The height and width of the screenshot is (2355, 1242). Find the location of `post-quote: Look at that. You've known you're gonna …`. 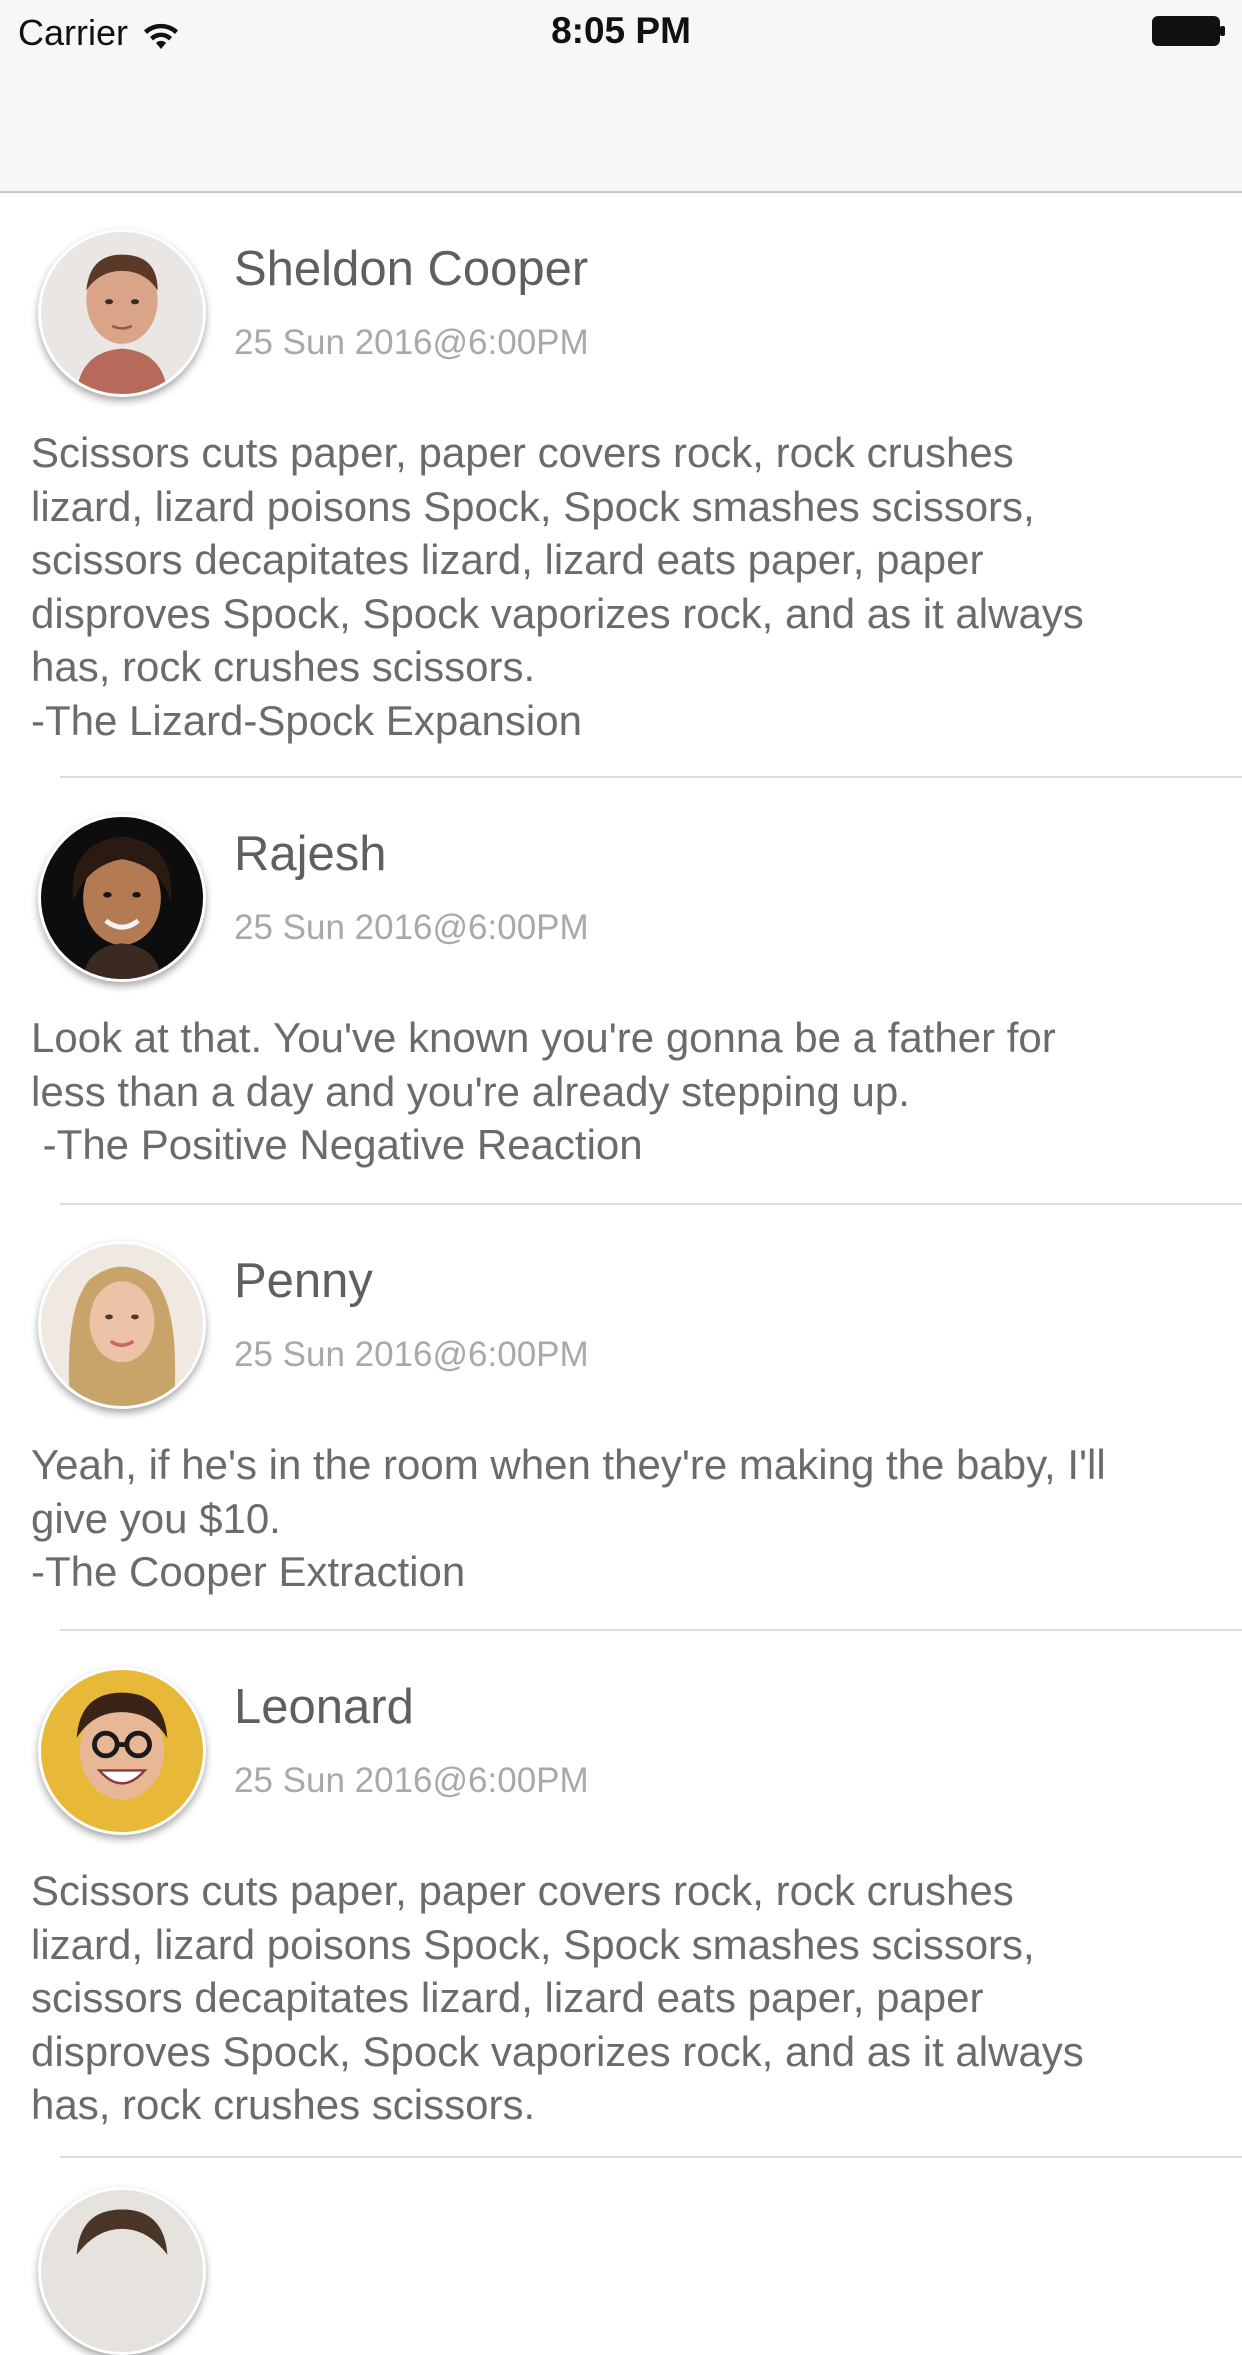

post-quote: Look at that. You've known you're gonna … is located at coordinates (543, 1091).